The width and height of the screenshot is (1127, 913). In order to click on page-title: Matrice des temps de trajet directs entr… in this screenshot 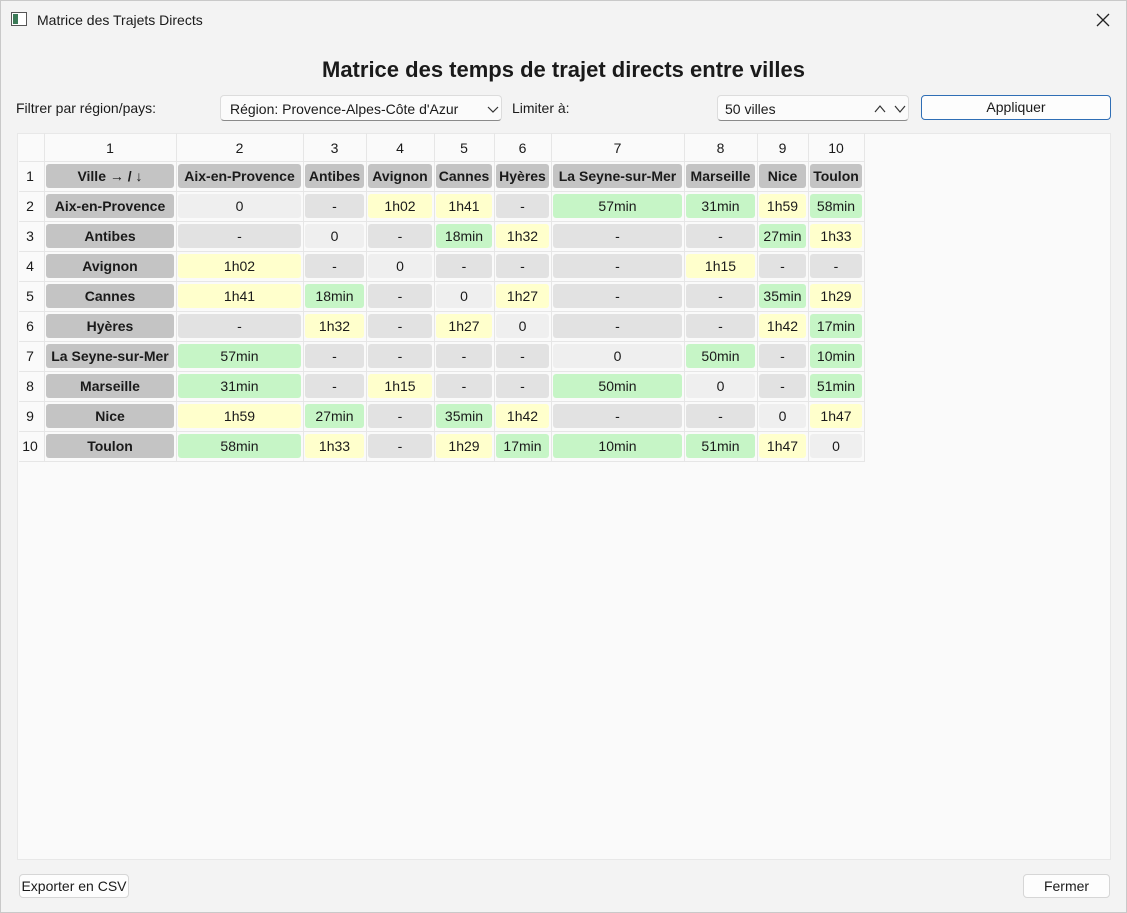, I will do `click(563, 69)`.